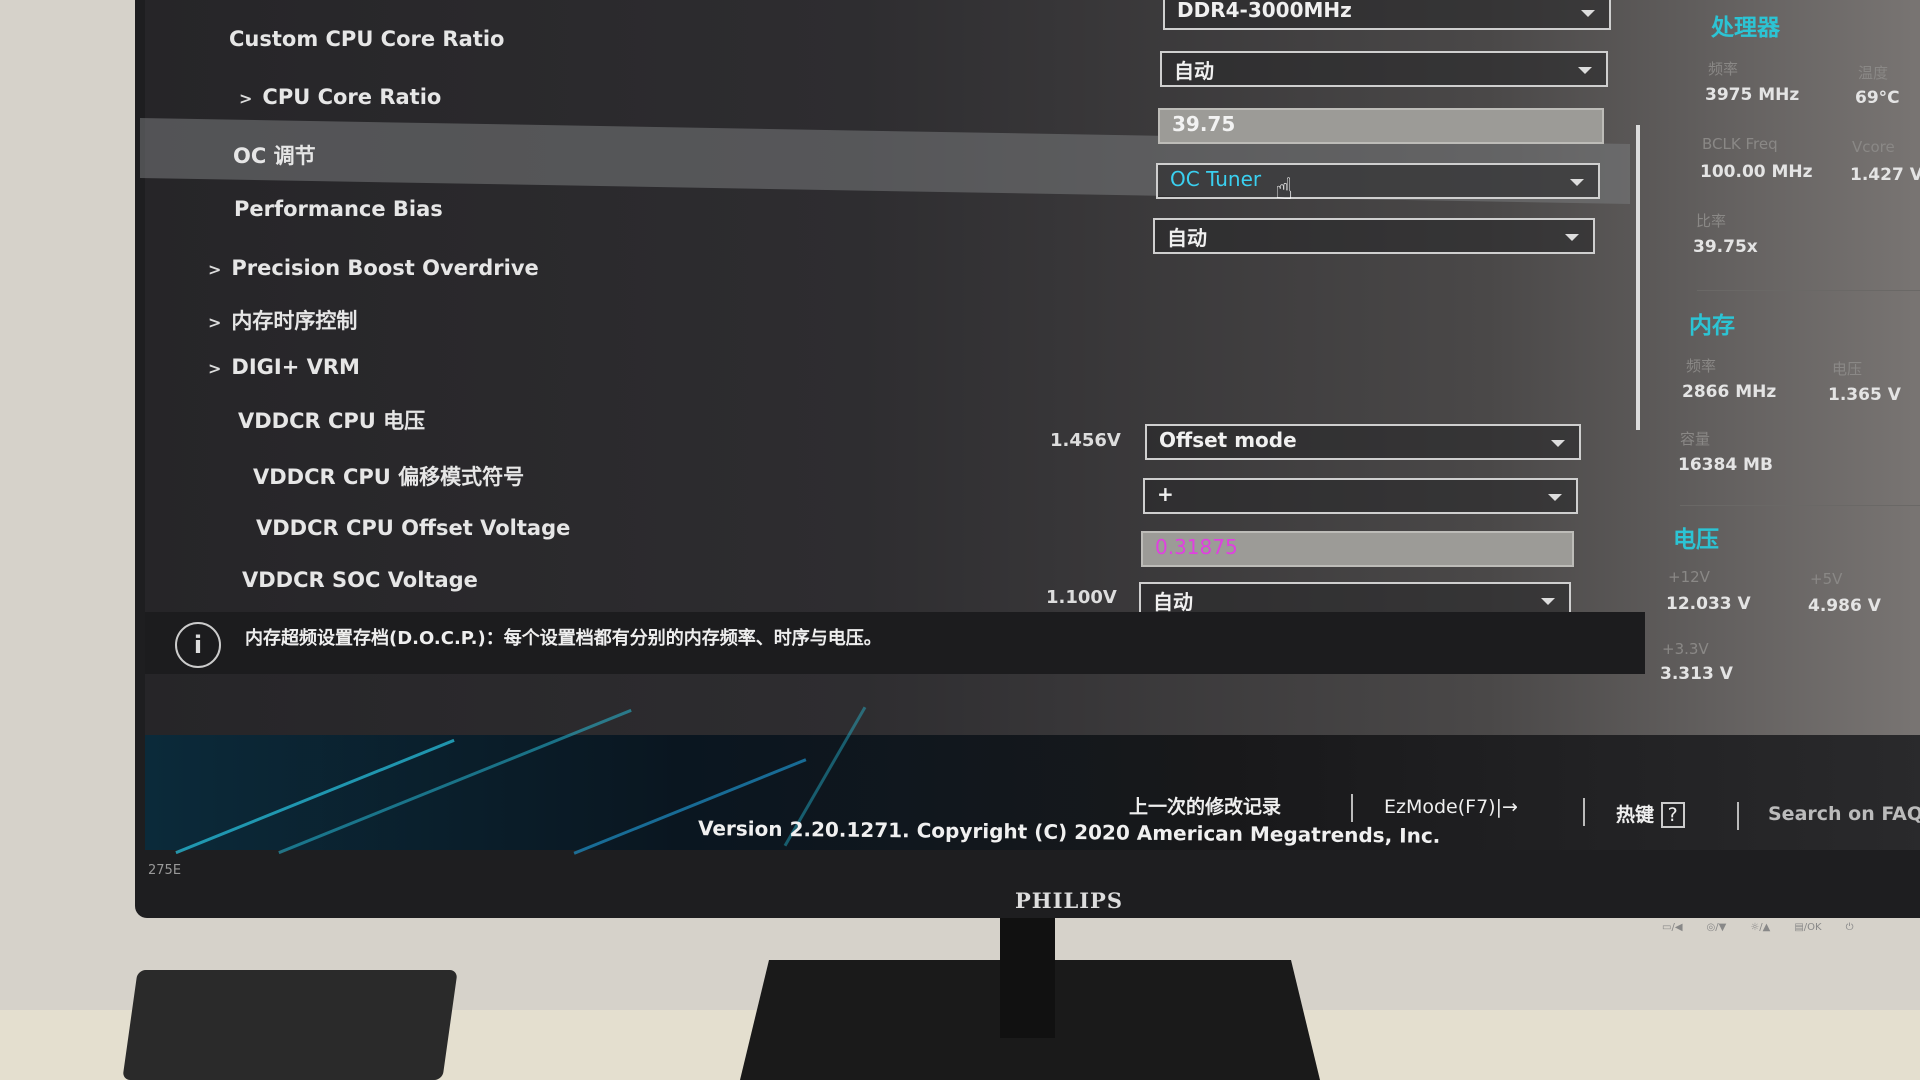 Image resolution: width=1920 pixels, height=1080 pixels. I want to click on vddcr-cpu-reading: 1.456V, so click(1085, 440).